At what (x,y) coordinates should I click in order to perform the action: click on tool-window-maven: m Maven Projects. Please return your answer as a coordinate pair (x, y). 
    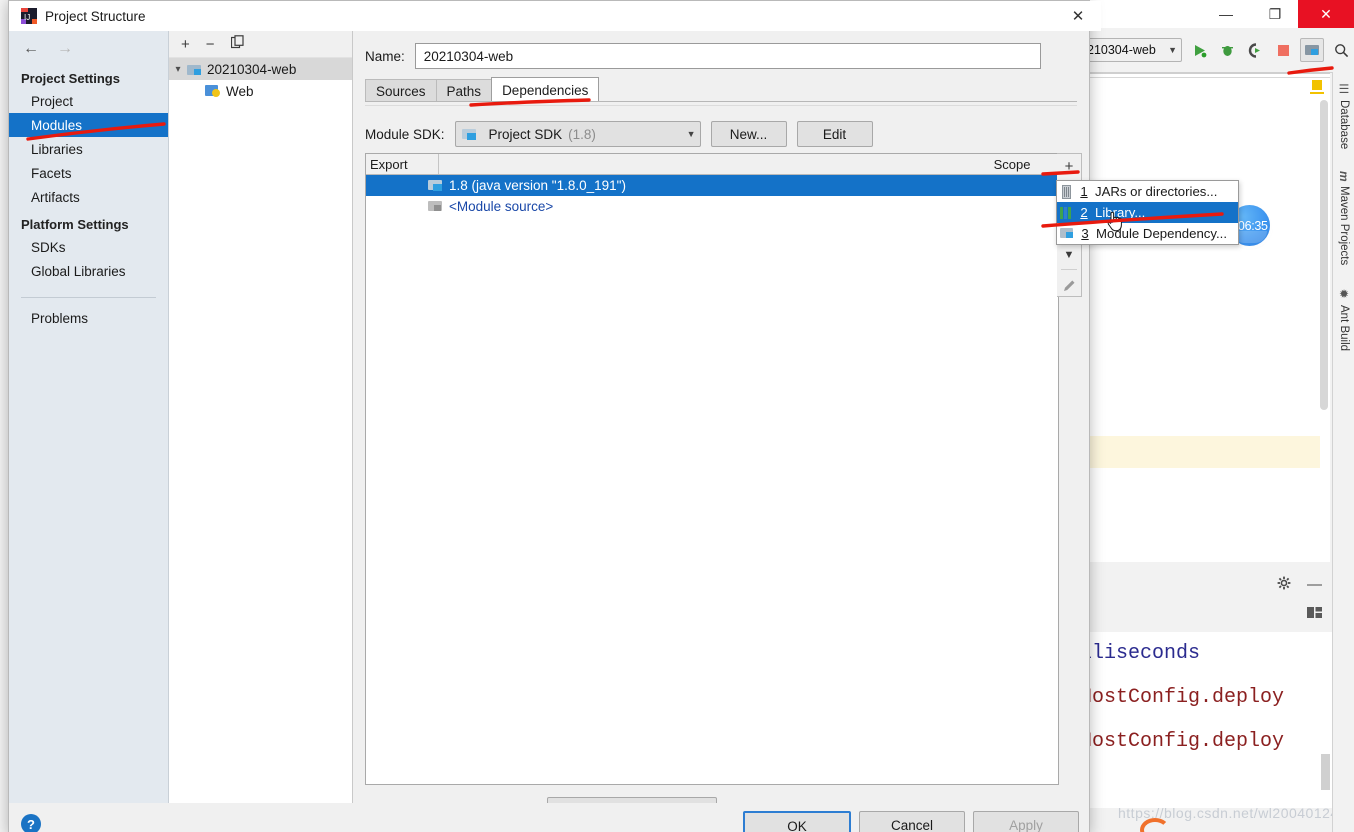
    Looking at the image, I should click on (1344, 218).